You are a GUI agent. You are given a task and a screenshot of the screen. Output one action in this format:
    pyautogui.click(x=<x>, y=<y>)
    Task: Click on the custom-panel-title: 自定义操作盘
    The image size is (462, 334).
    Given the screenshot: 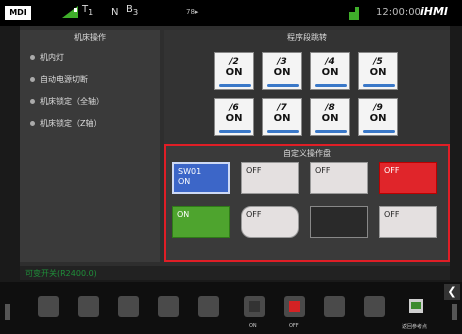 What is the action you would take?
    pyautogui.click(x=307, y=153)
    